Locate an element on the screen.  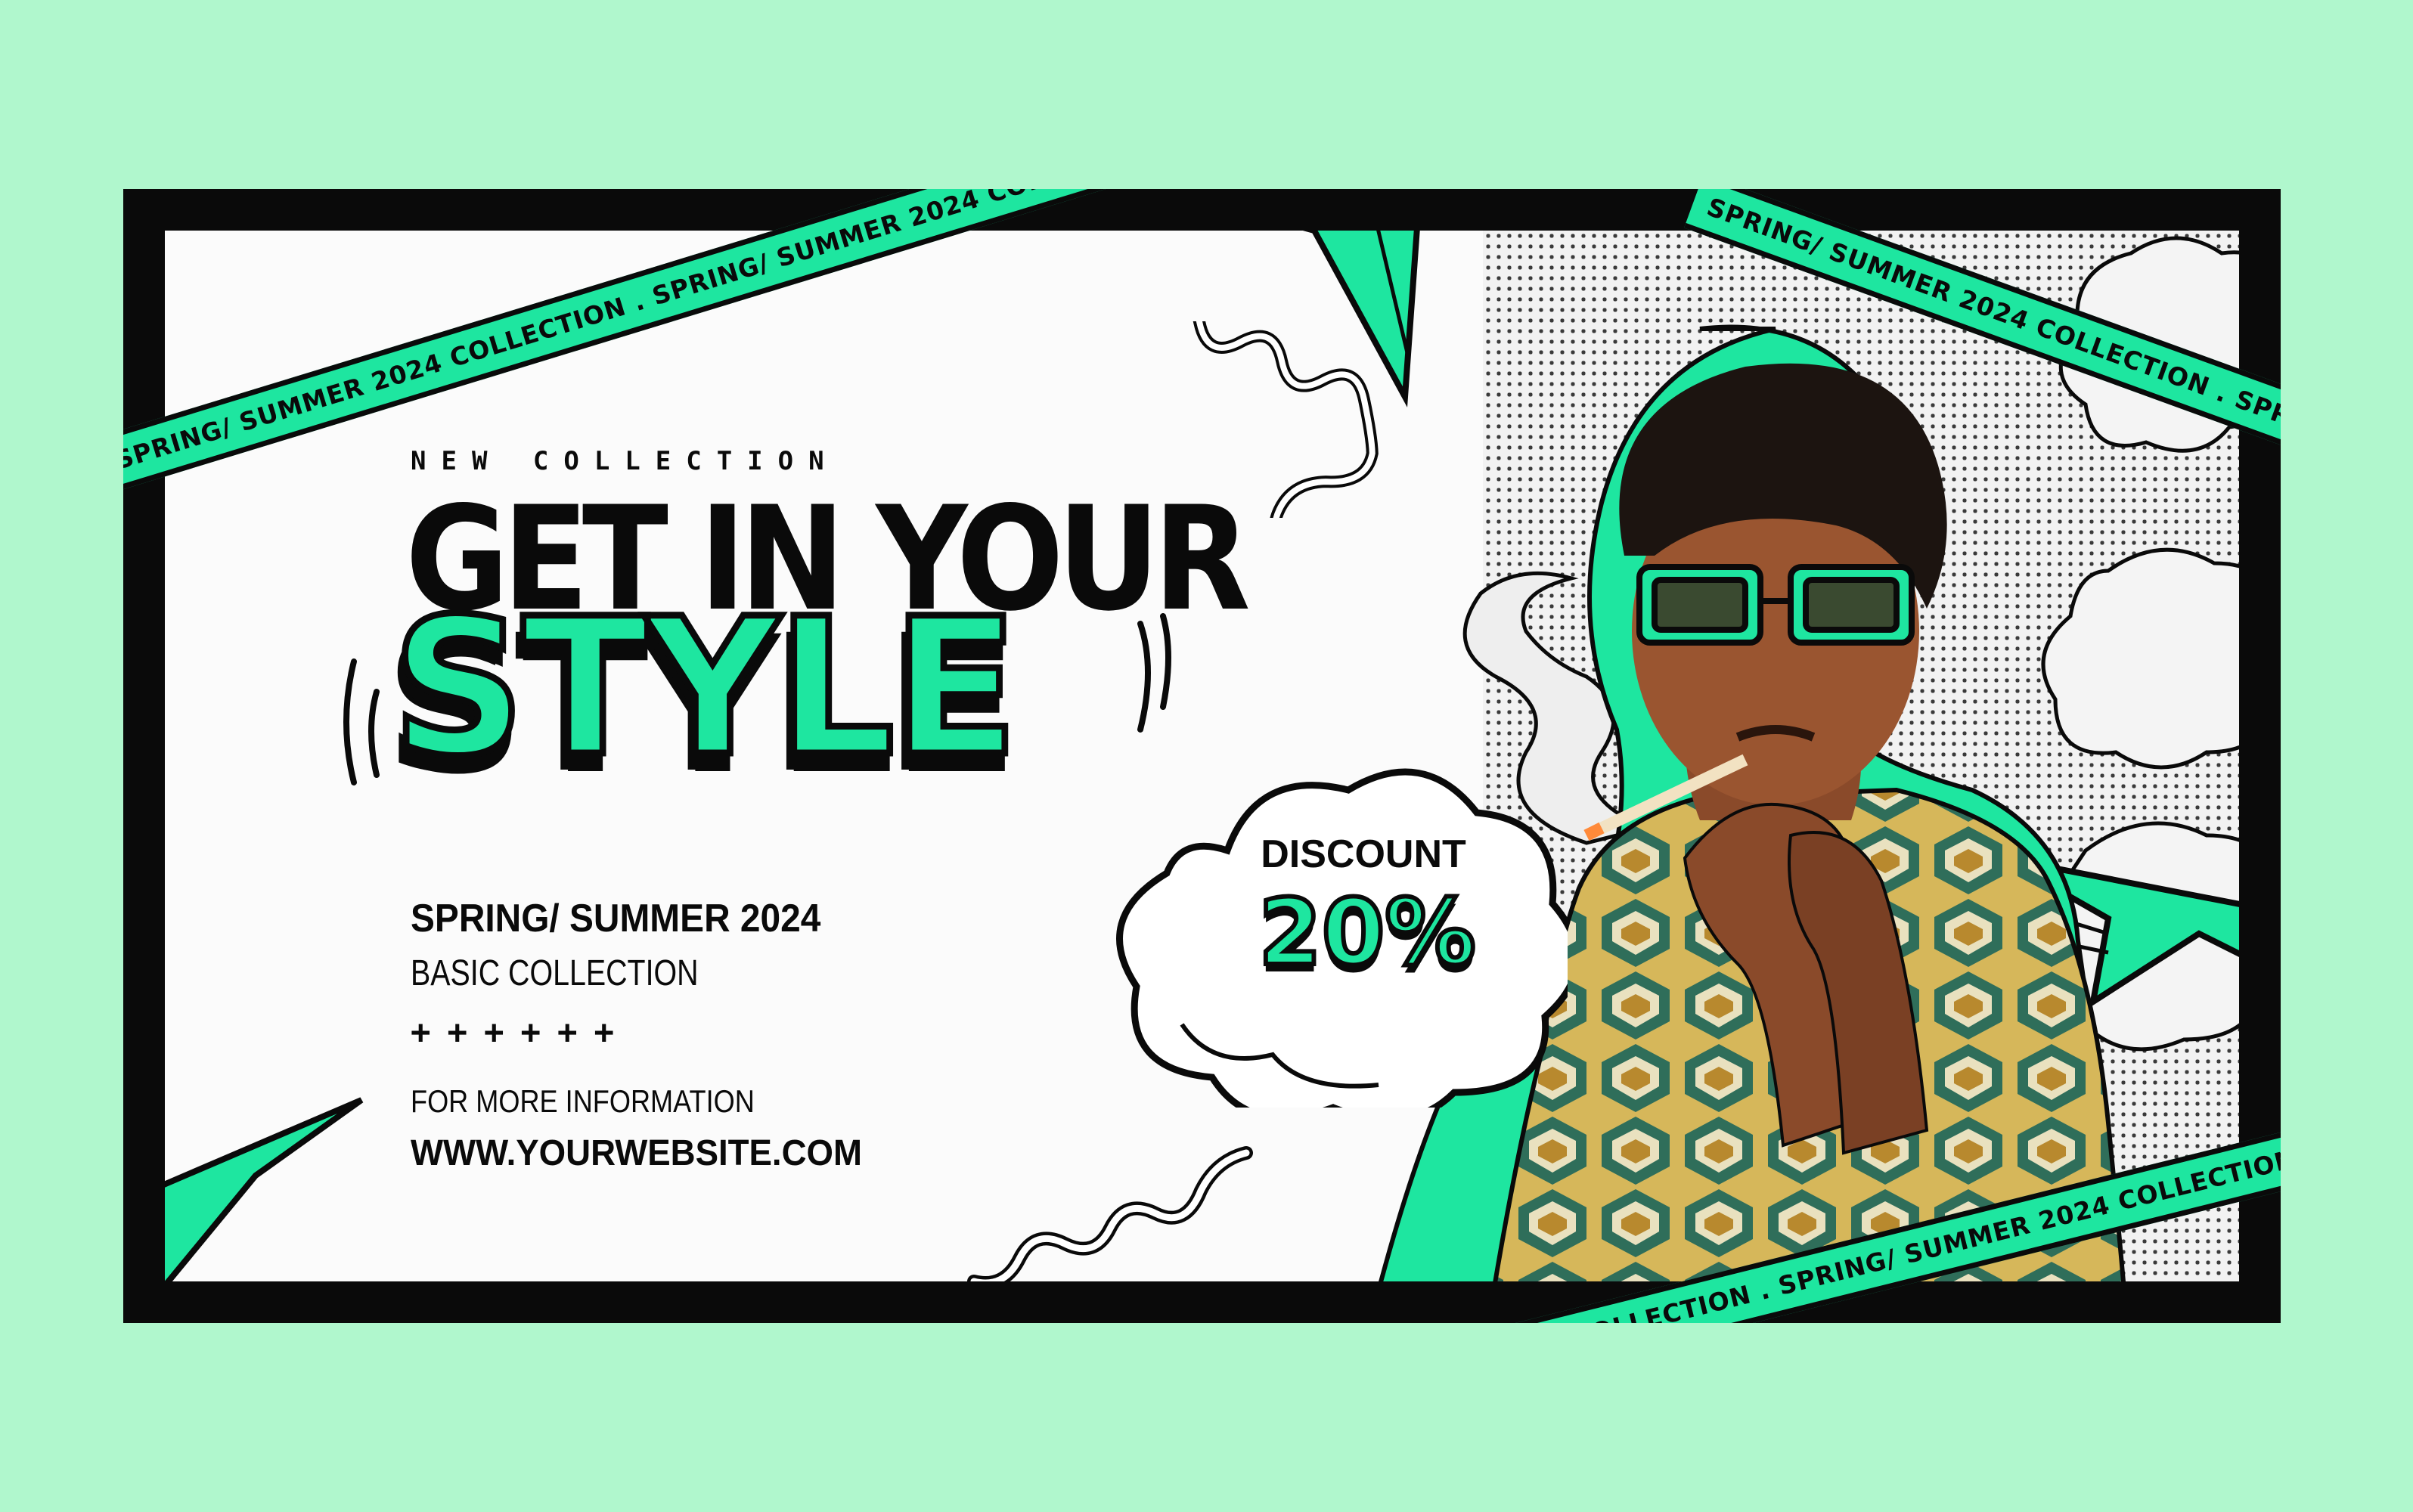
season-title: SPRING/ SUMMER 2024 is located at coordinates (616, 919).